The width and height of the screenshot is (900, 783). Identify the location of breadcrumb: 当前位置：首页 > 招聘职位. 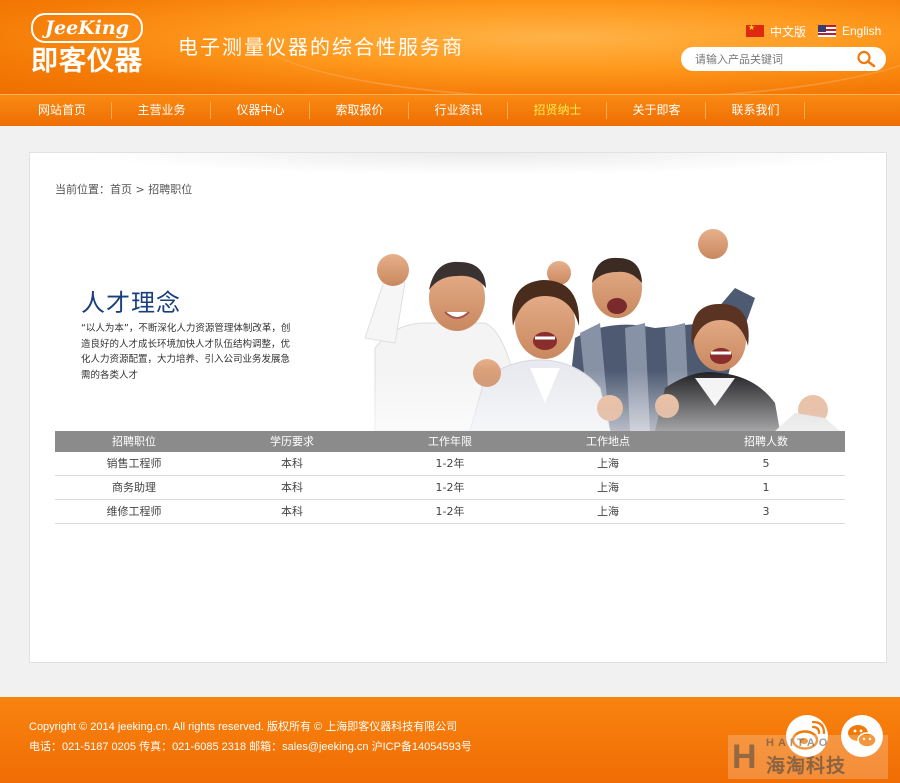
(123, 189).